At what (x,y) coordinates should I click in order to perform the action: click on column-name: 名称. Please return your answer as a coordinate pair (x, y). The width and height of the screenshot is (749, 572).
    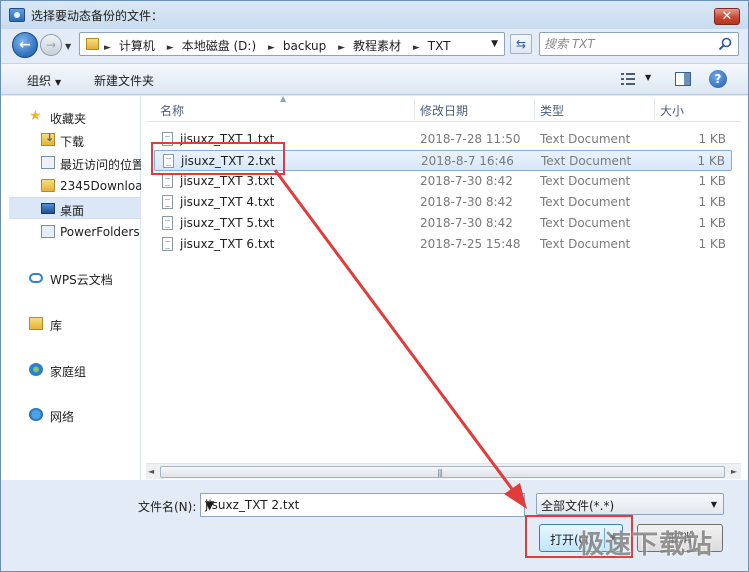
    Looking at the image, I should click on (172, 110).